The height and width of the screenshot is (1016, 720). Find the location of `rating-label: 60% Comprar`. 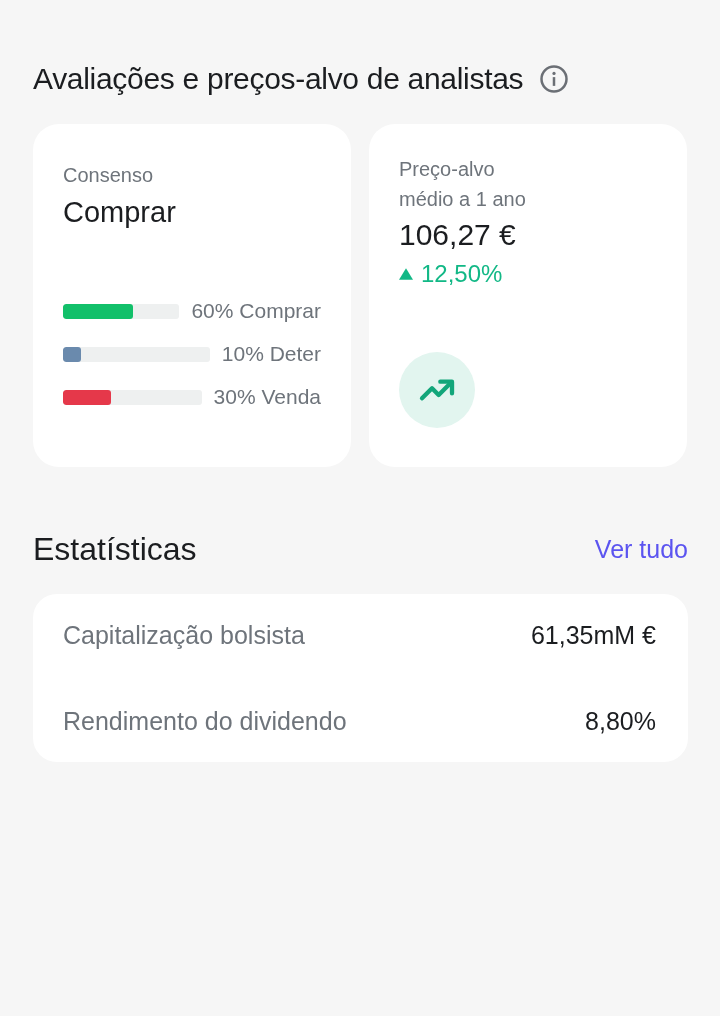

rating-label: 60% Comprar is located at coordinates (256, 311).